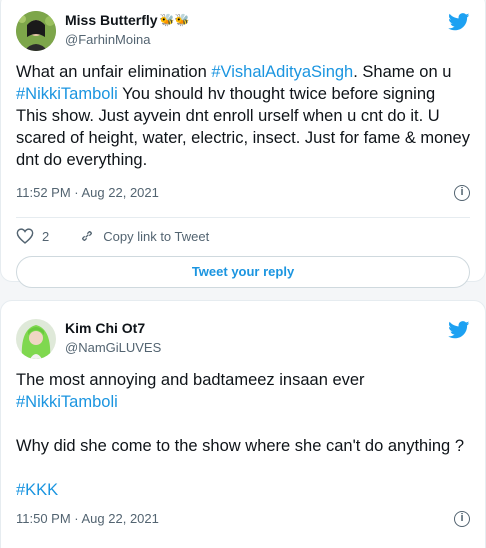 This screenshot has width=486, height=548. Describe the element at coordinates (243, 272) in the screenshot. I see `tweet-reply-button: Tweet your reply` at that location.